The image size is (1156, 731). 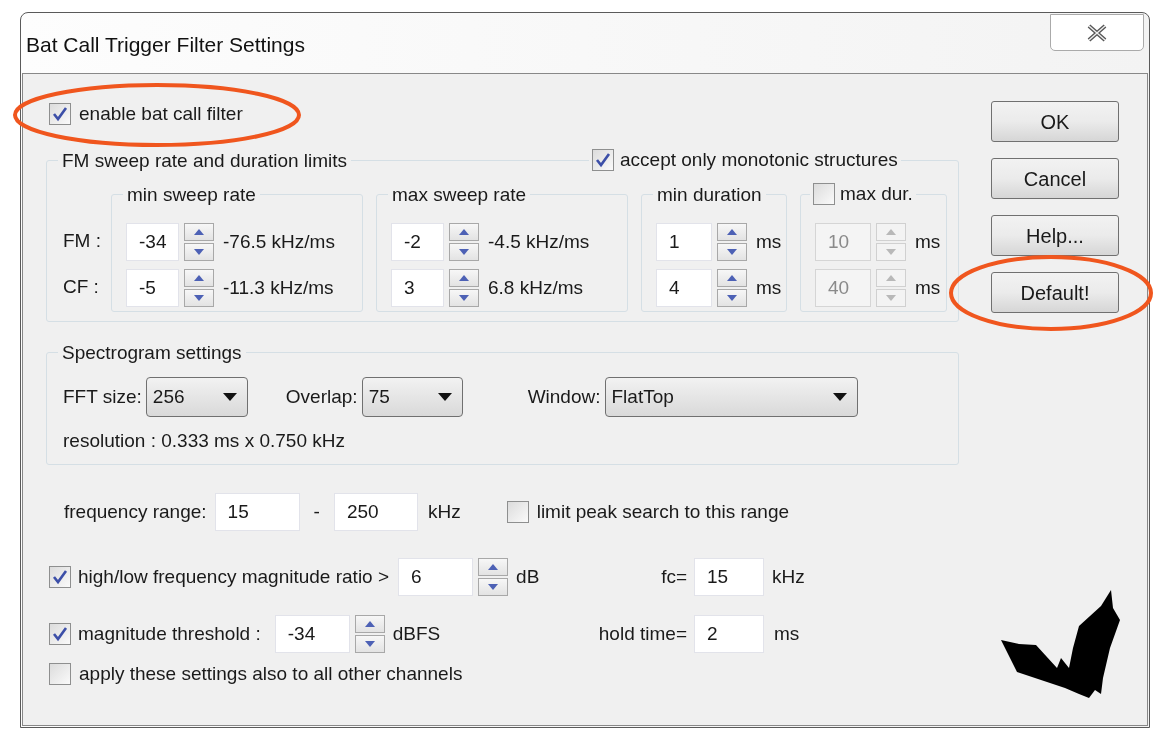 I want to click on unit-label: -4.5 kHz/ms, so click(x=539, y=241).